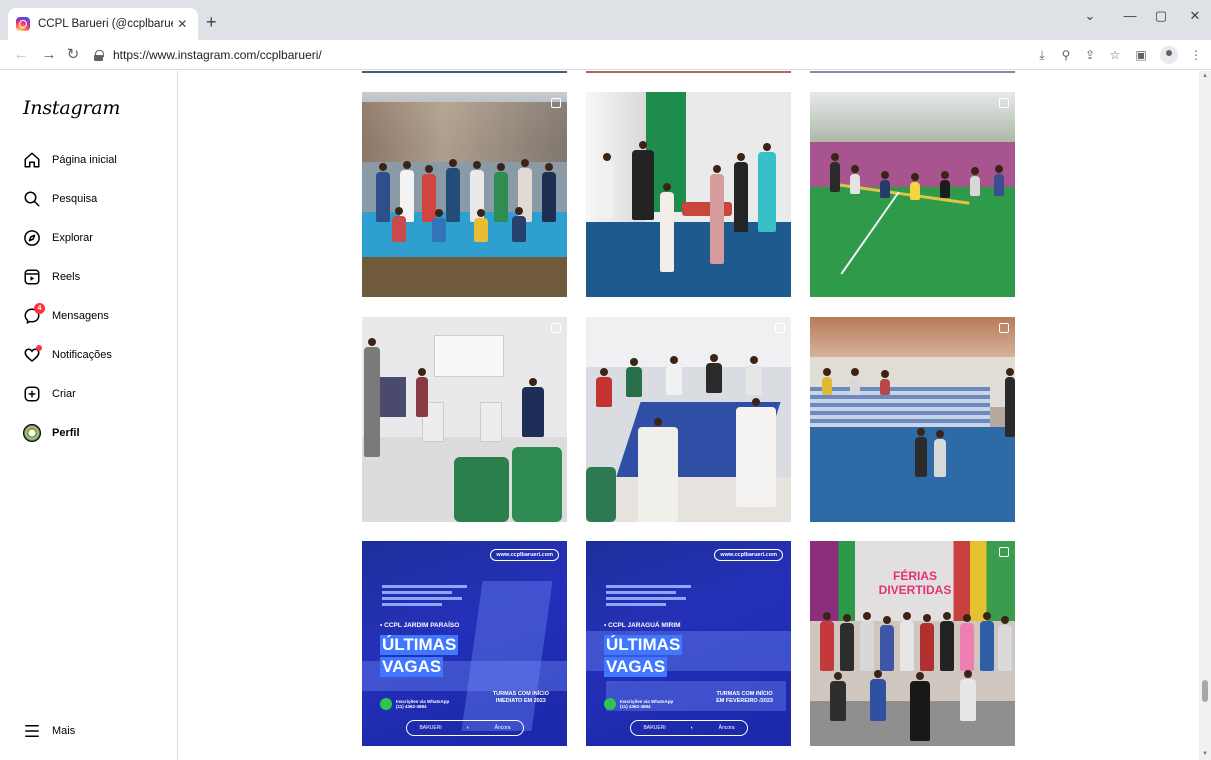  What do you see at coordinates (49, 55) in the screenshot?
I see `arrow-right-icon: →` at bounding box center [49, 55].